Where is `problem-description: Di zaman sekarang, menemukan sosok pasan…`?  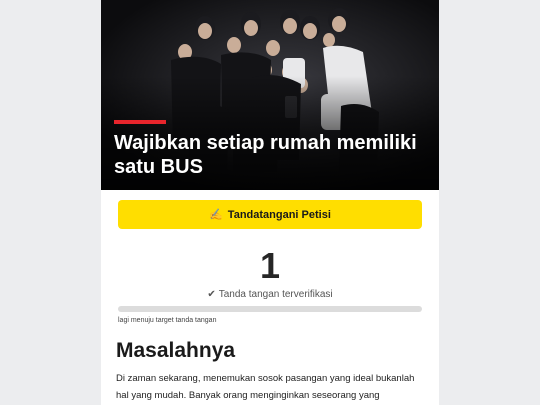
problem-description: Di zaman sekarang, menemukan sosok pasan… is located at coordinates (265, 387).